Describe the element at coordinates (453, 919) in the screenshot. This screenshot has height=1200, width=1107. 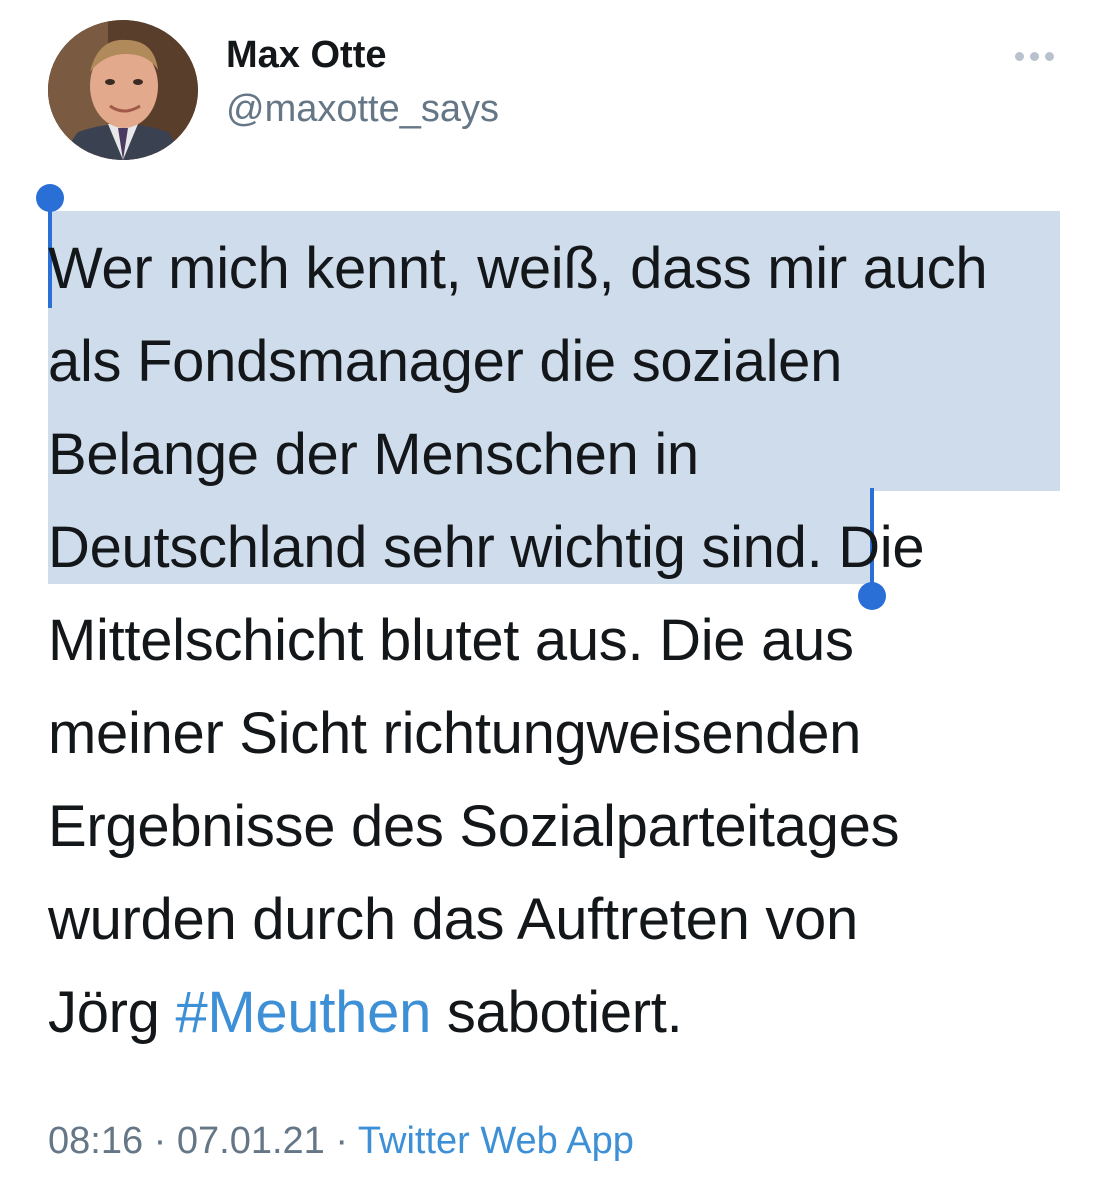
I see `tweet-line: wurden durch das Auftreten von` at that location.